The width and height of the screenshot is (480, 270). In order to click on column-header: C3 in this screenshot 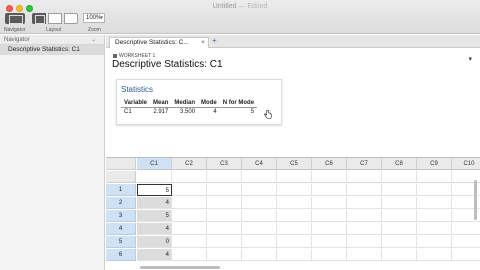, I will do `click(224, 164)`.